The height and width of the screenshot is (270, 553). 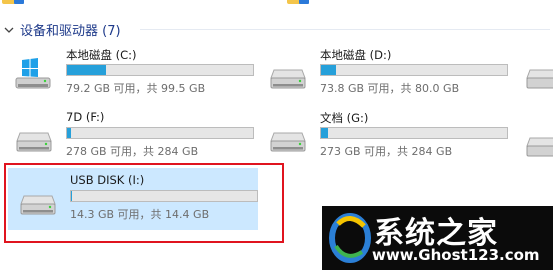 What do you see at coordinates (350, 238) in the screenshot?
I see `ghost-logo-icon` at bounding box center [350, 238].